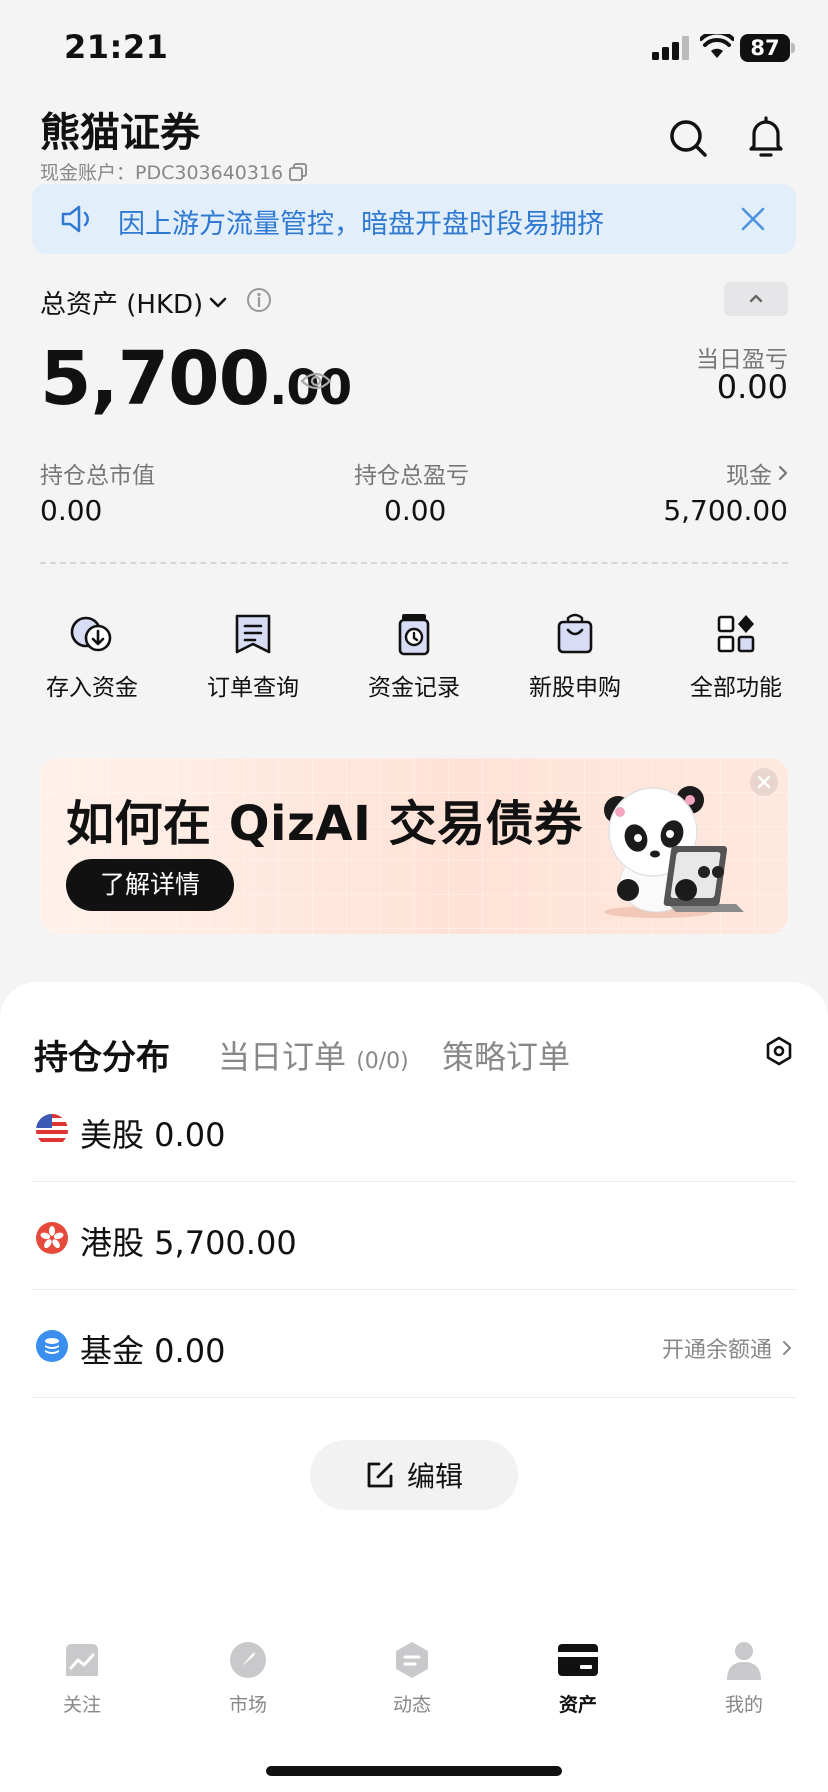 Image resolution: width=828 pixels, height=1792 pixels. I want to click on grid-icon, so click(736, 634).